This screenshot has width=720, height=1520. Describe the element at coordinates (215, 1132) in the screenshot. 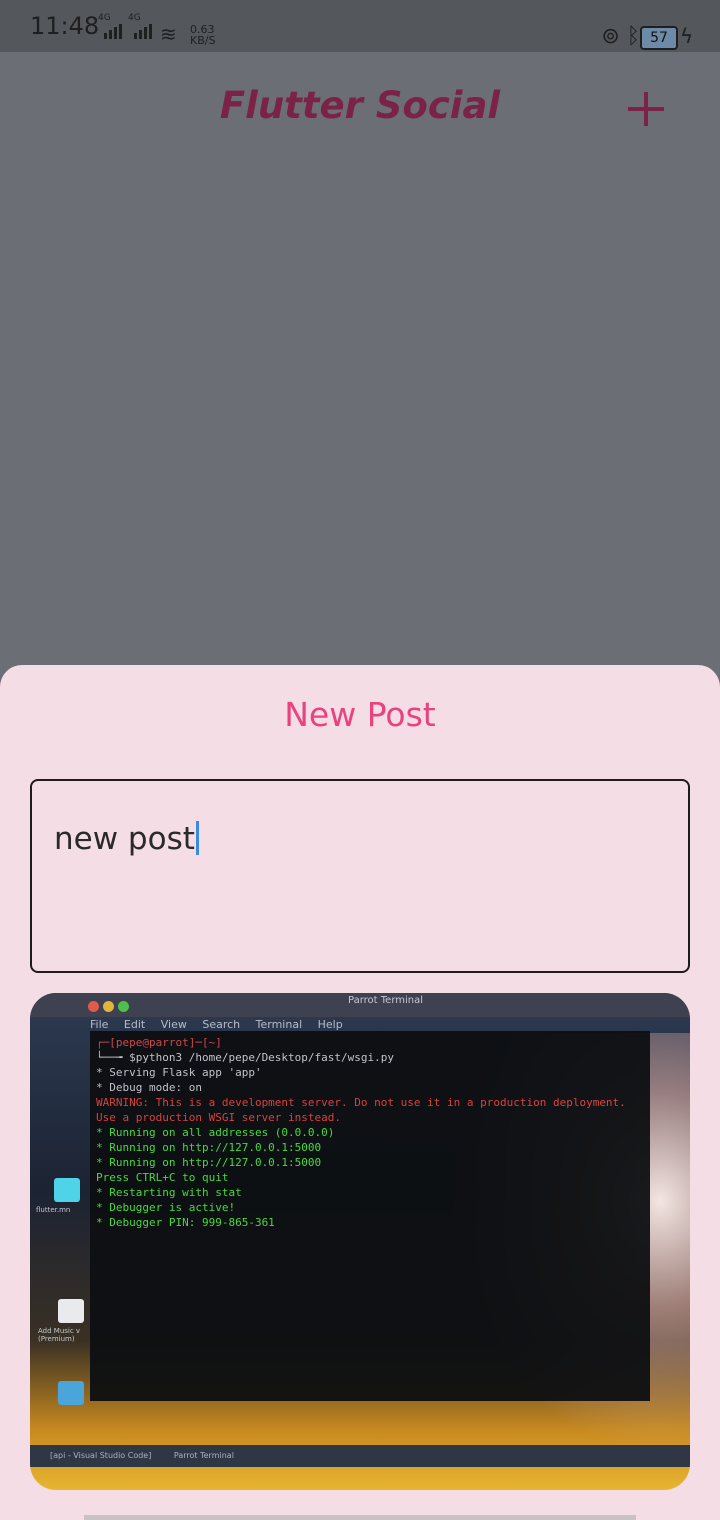

I see `terminal-line: * Running on all addresses (0.0.0.0)` at that location.